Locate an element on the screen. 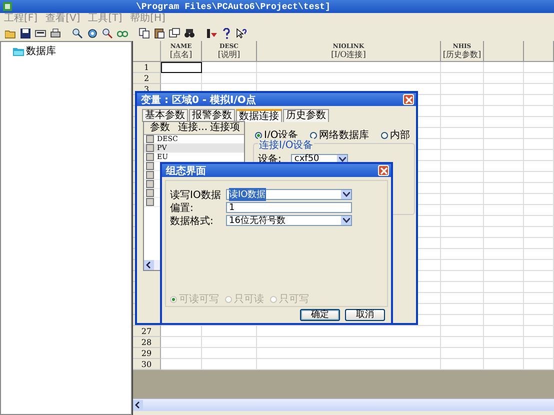 This screenshot has width=554, height=415. field-label: 读写IO数据 is located at coordinates (196, 195).